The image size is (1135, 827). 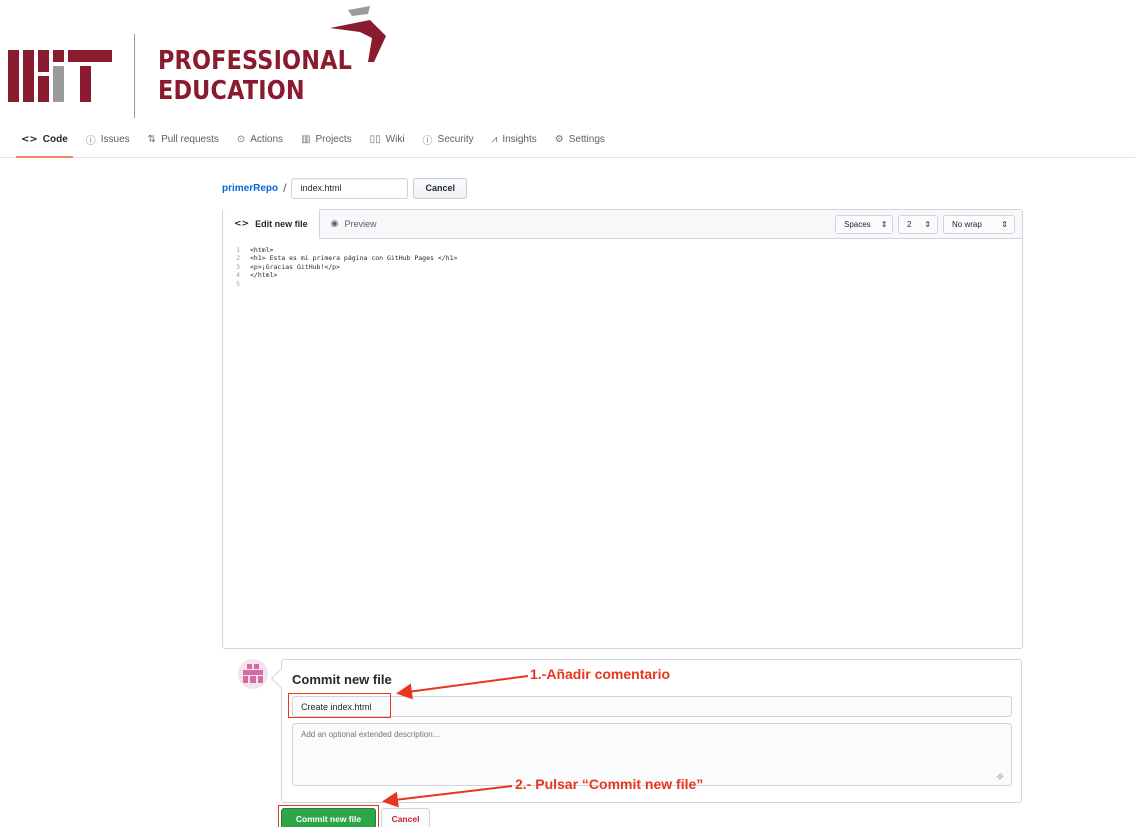 I want to click on tab-wiki-label: Wiki, so click(x=395, y=139).